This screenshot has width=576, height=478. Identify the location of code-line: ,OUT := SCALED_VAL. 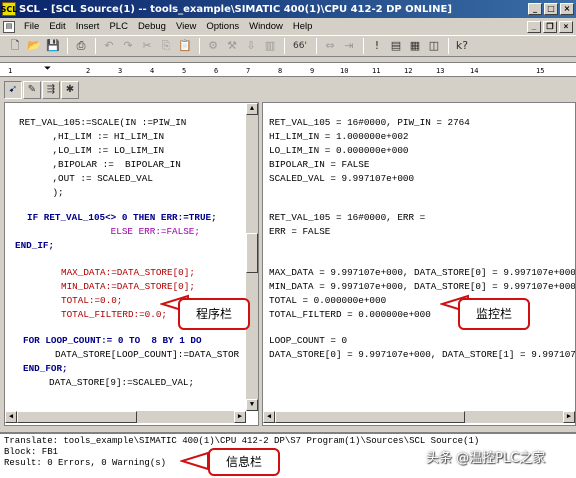
(85, 178).